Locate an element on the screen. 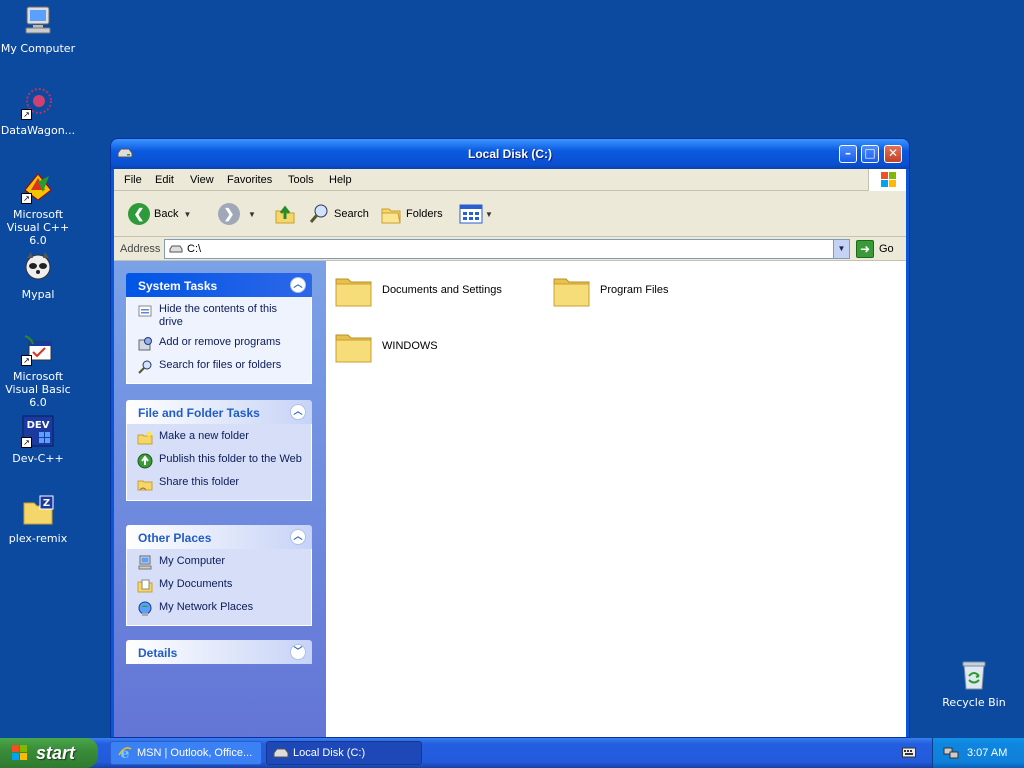 This screenshot has height=768, width=1024. visual-basic-icon: ↗ is located at coordinates (38, 349).